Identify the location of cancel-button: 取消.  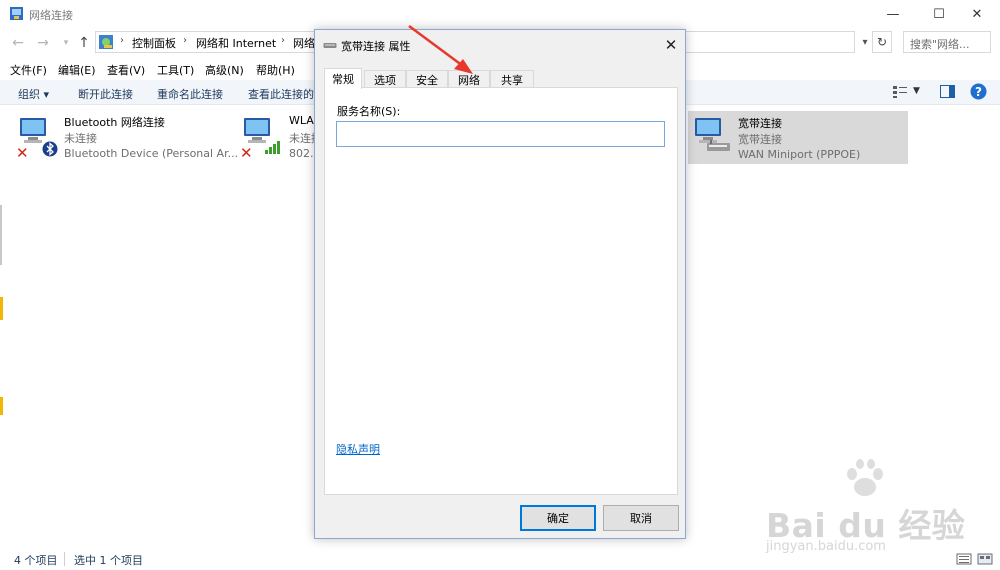
(641, 518).